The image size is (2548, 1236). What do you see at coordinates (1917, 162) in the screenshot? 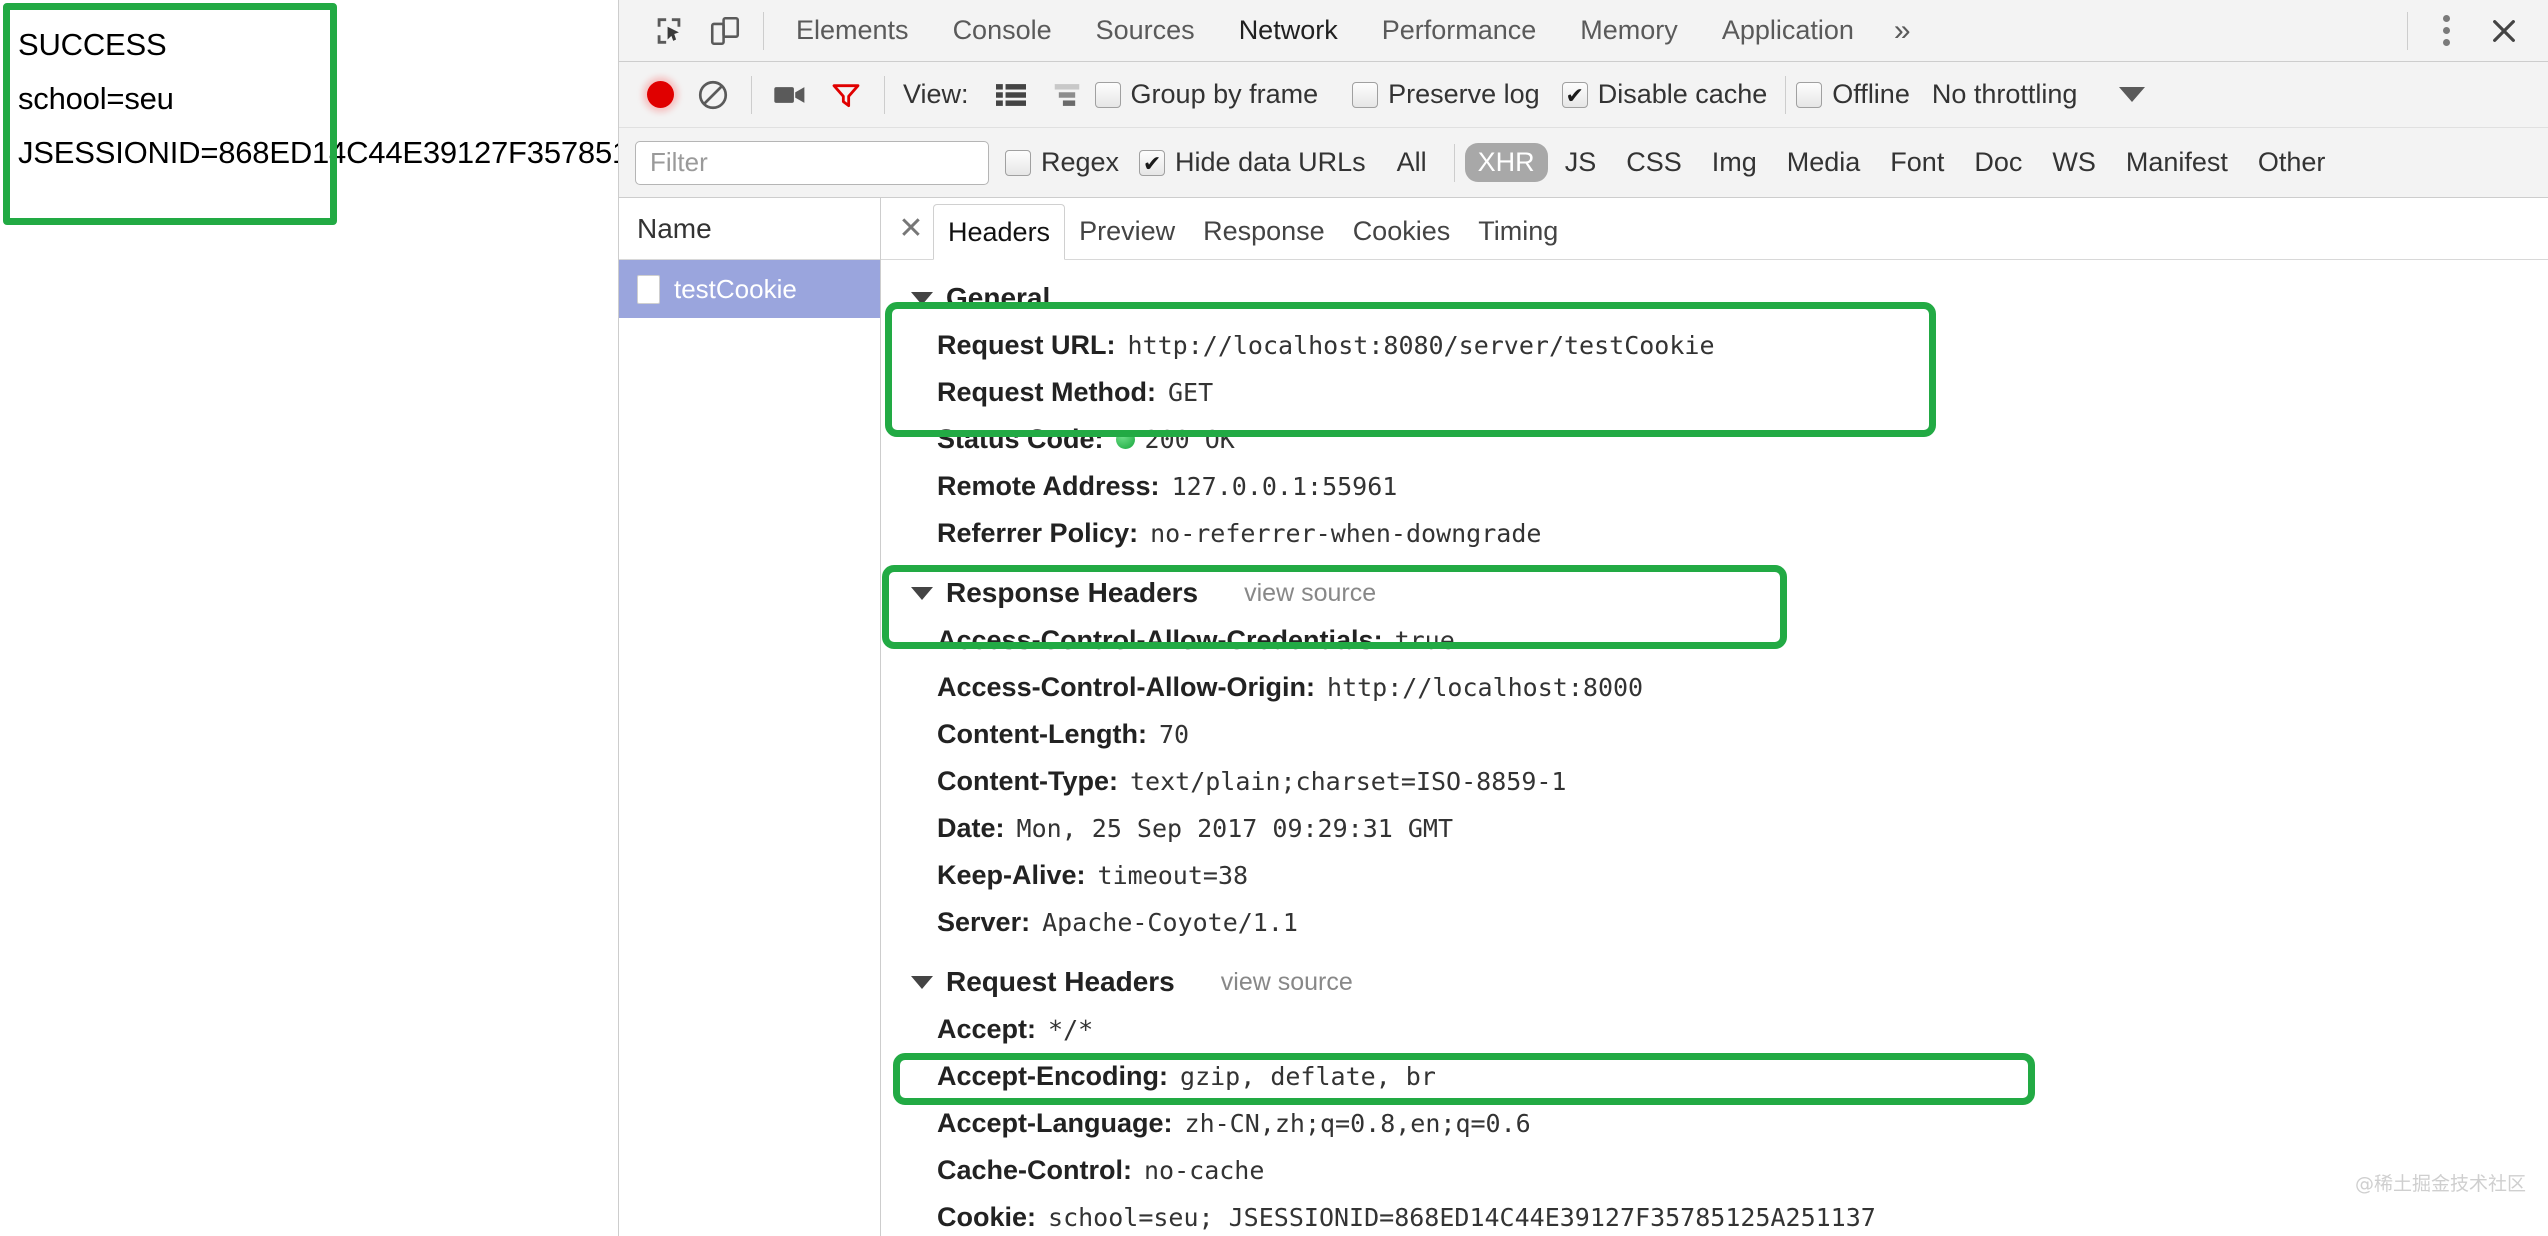
I see `filter-type-font: Font` at bounding box center [1917, 162].